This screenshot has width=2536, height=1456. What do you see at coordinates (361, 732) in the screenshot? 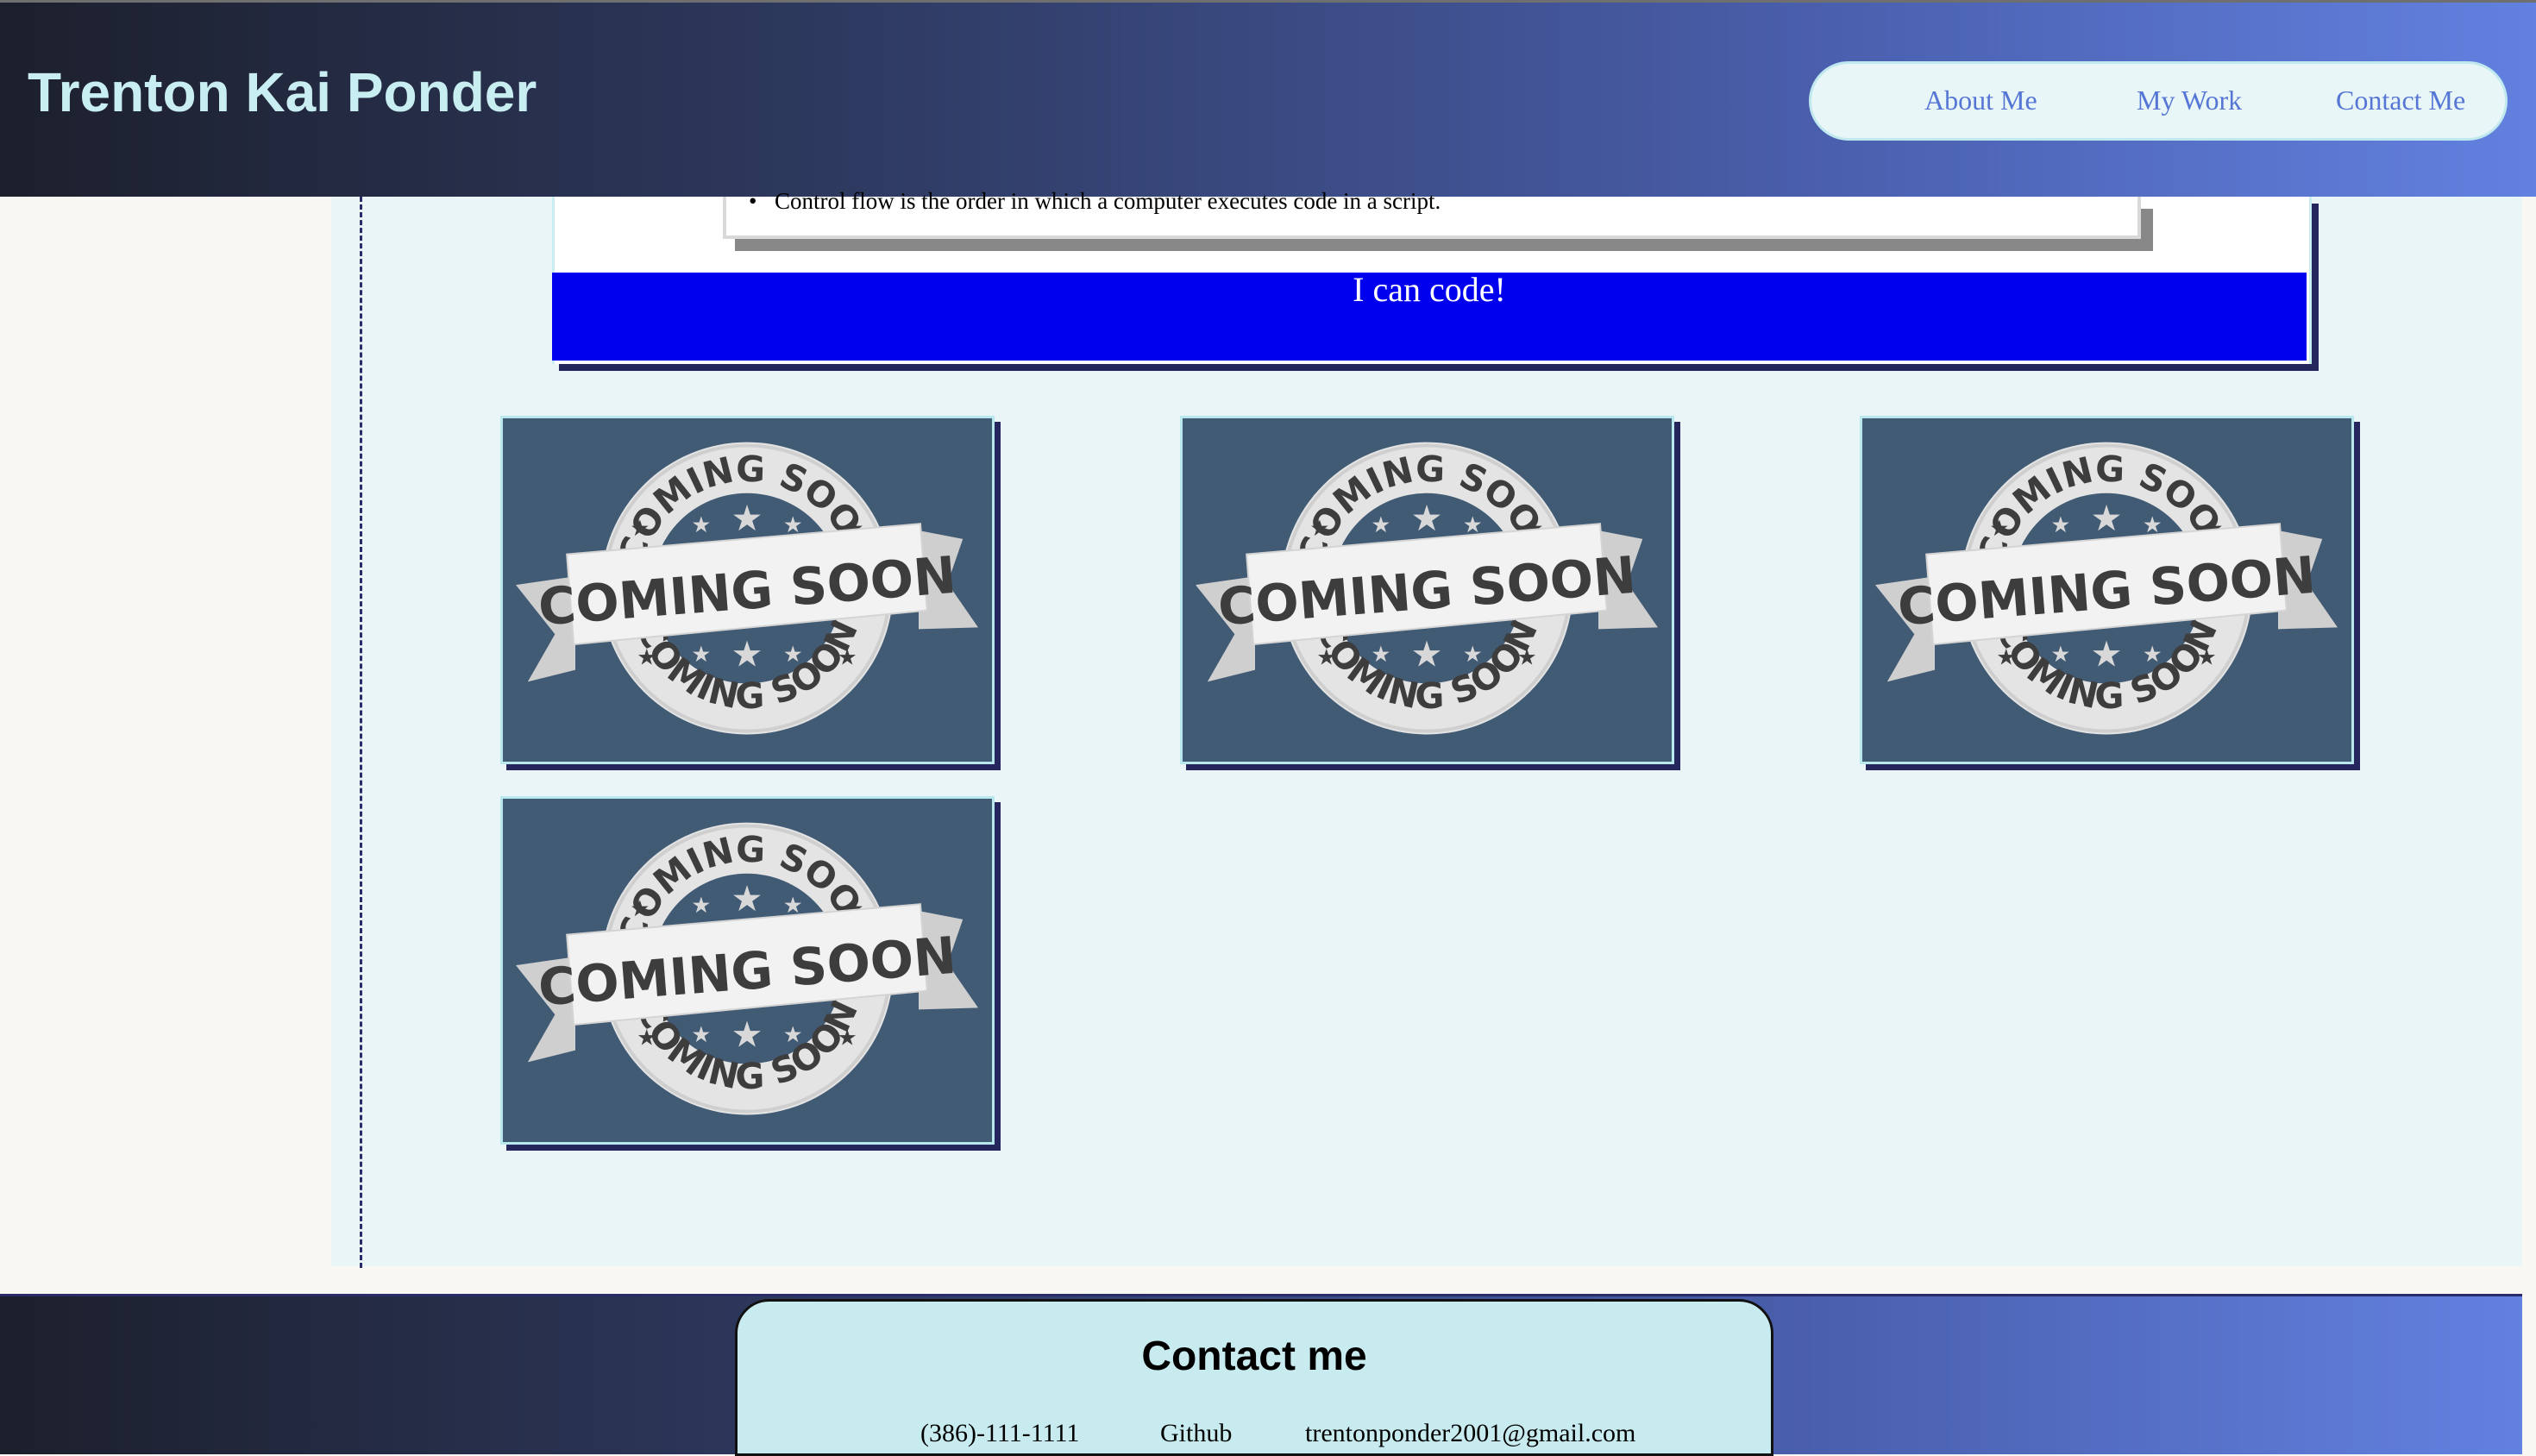
I see `section-divider` at bounding box center [361, 732].